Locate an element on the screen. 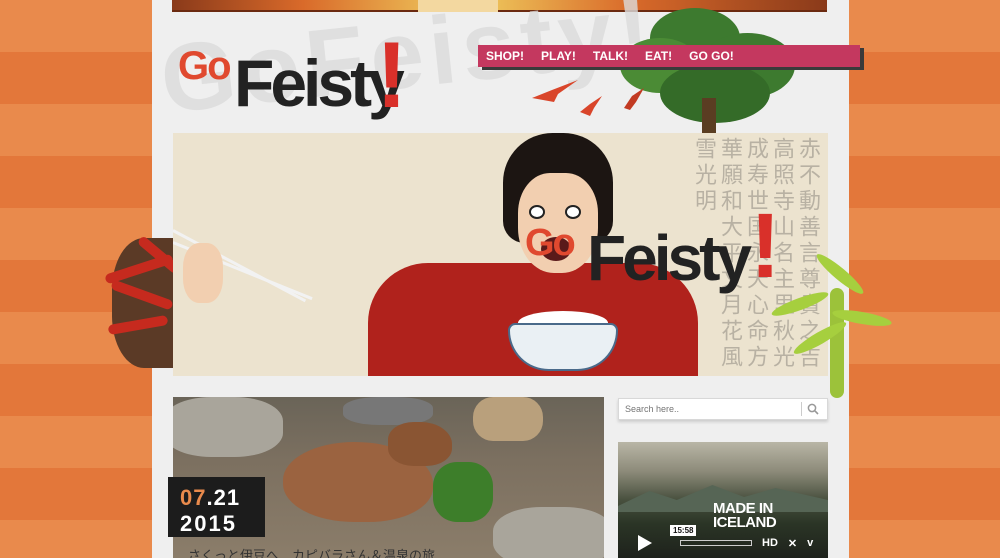 This screenshot has width=1000, height=558. search-icon is located at coordinates (813, 409).